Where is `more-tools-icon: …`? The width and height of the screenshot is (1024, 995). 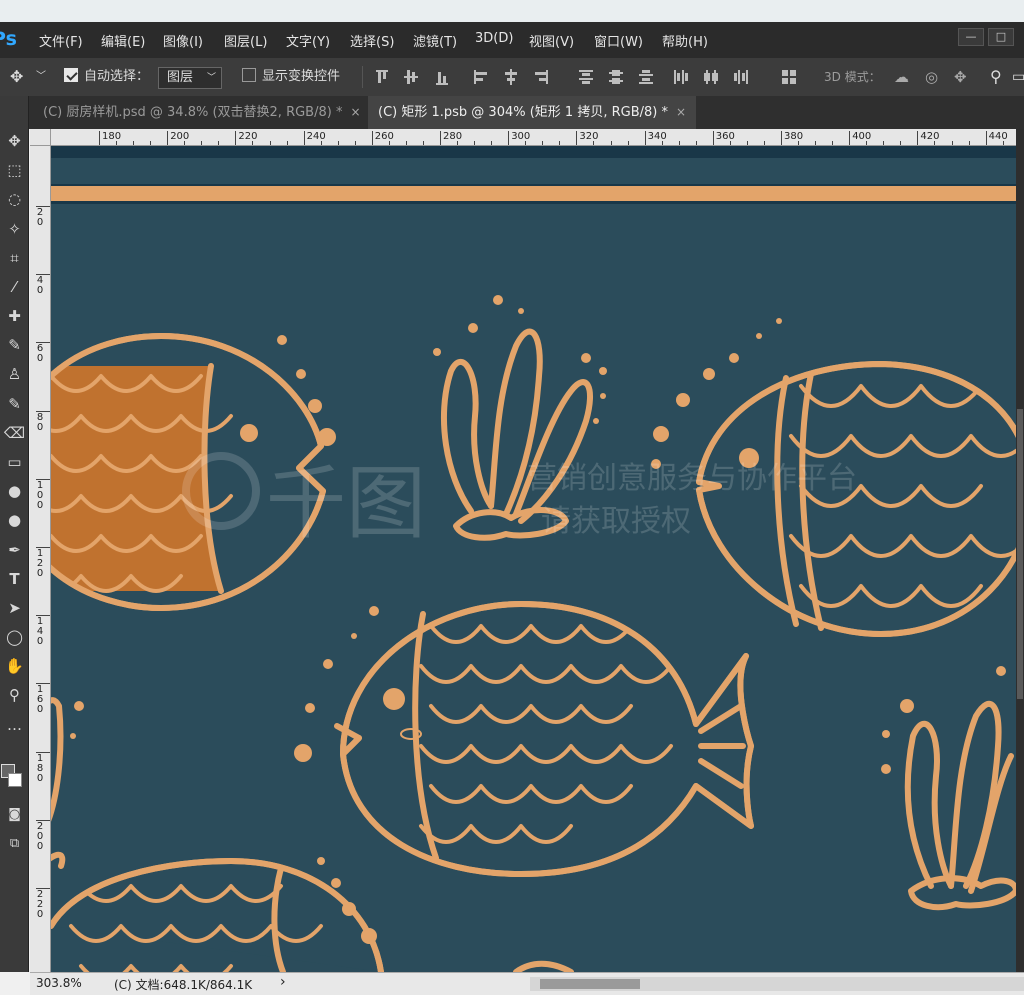 more-tools-icon: … is located at coordinates (14, 725).